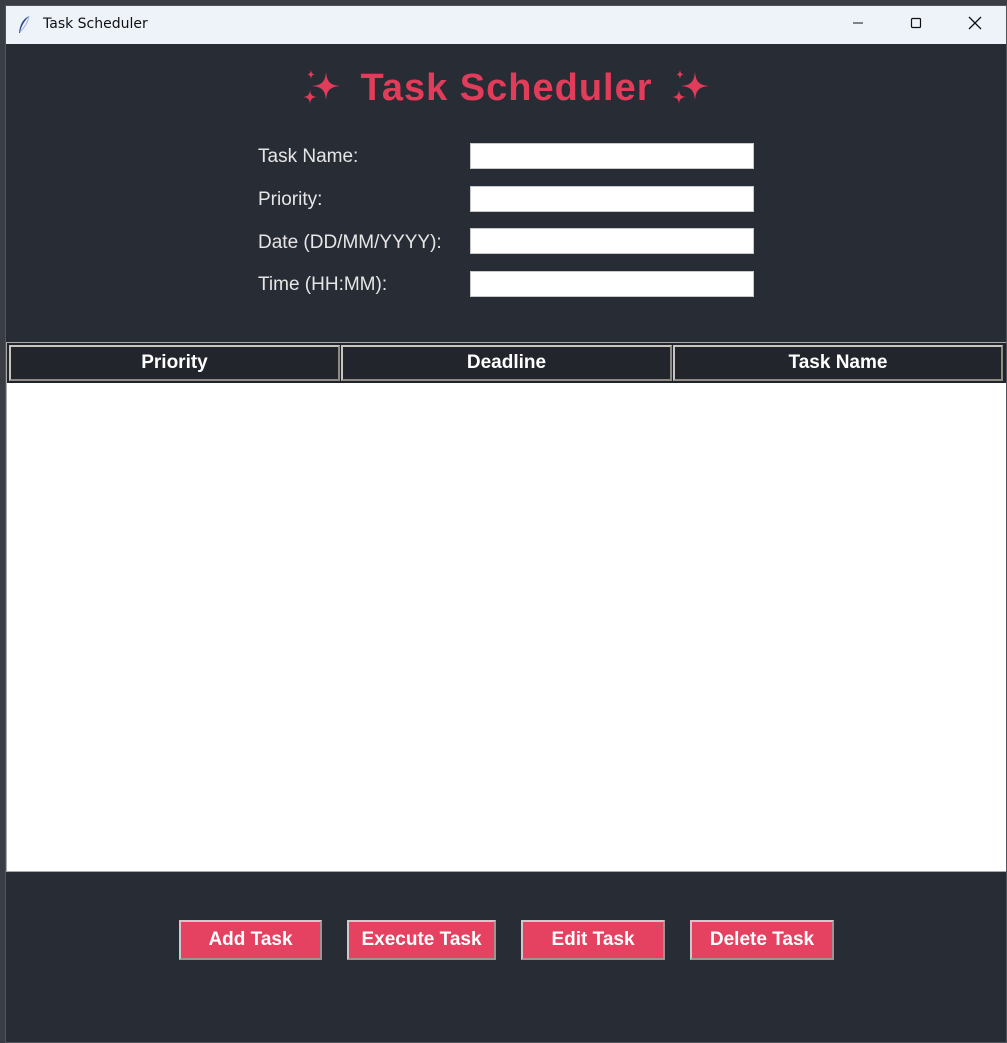 The image size is (1007, 1043). I want to click on minimize-icon, so click(858, 25).